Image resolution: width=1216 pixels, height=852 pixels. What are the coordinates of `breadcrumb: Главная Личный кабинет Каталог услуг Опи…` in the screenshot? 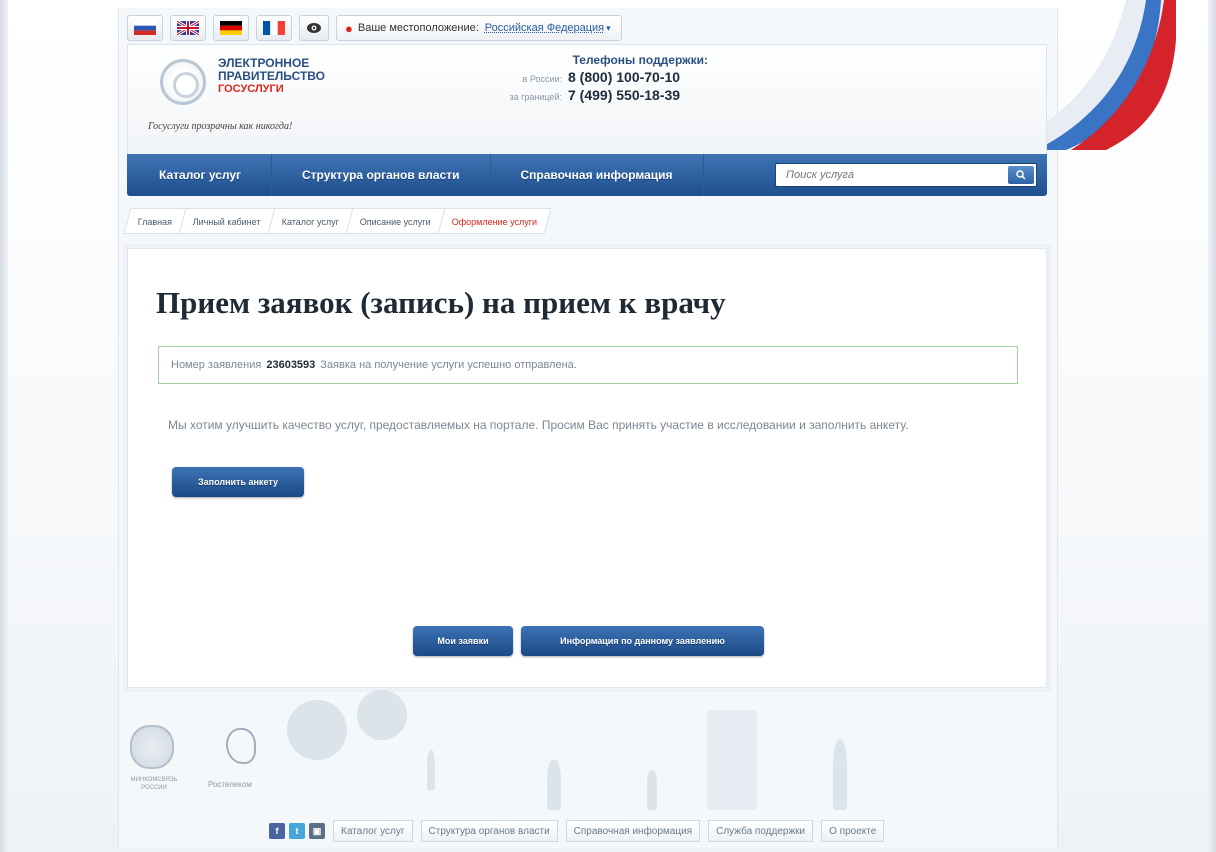 It's located at (337, 221).